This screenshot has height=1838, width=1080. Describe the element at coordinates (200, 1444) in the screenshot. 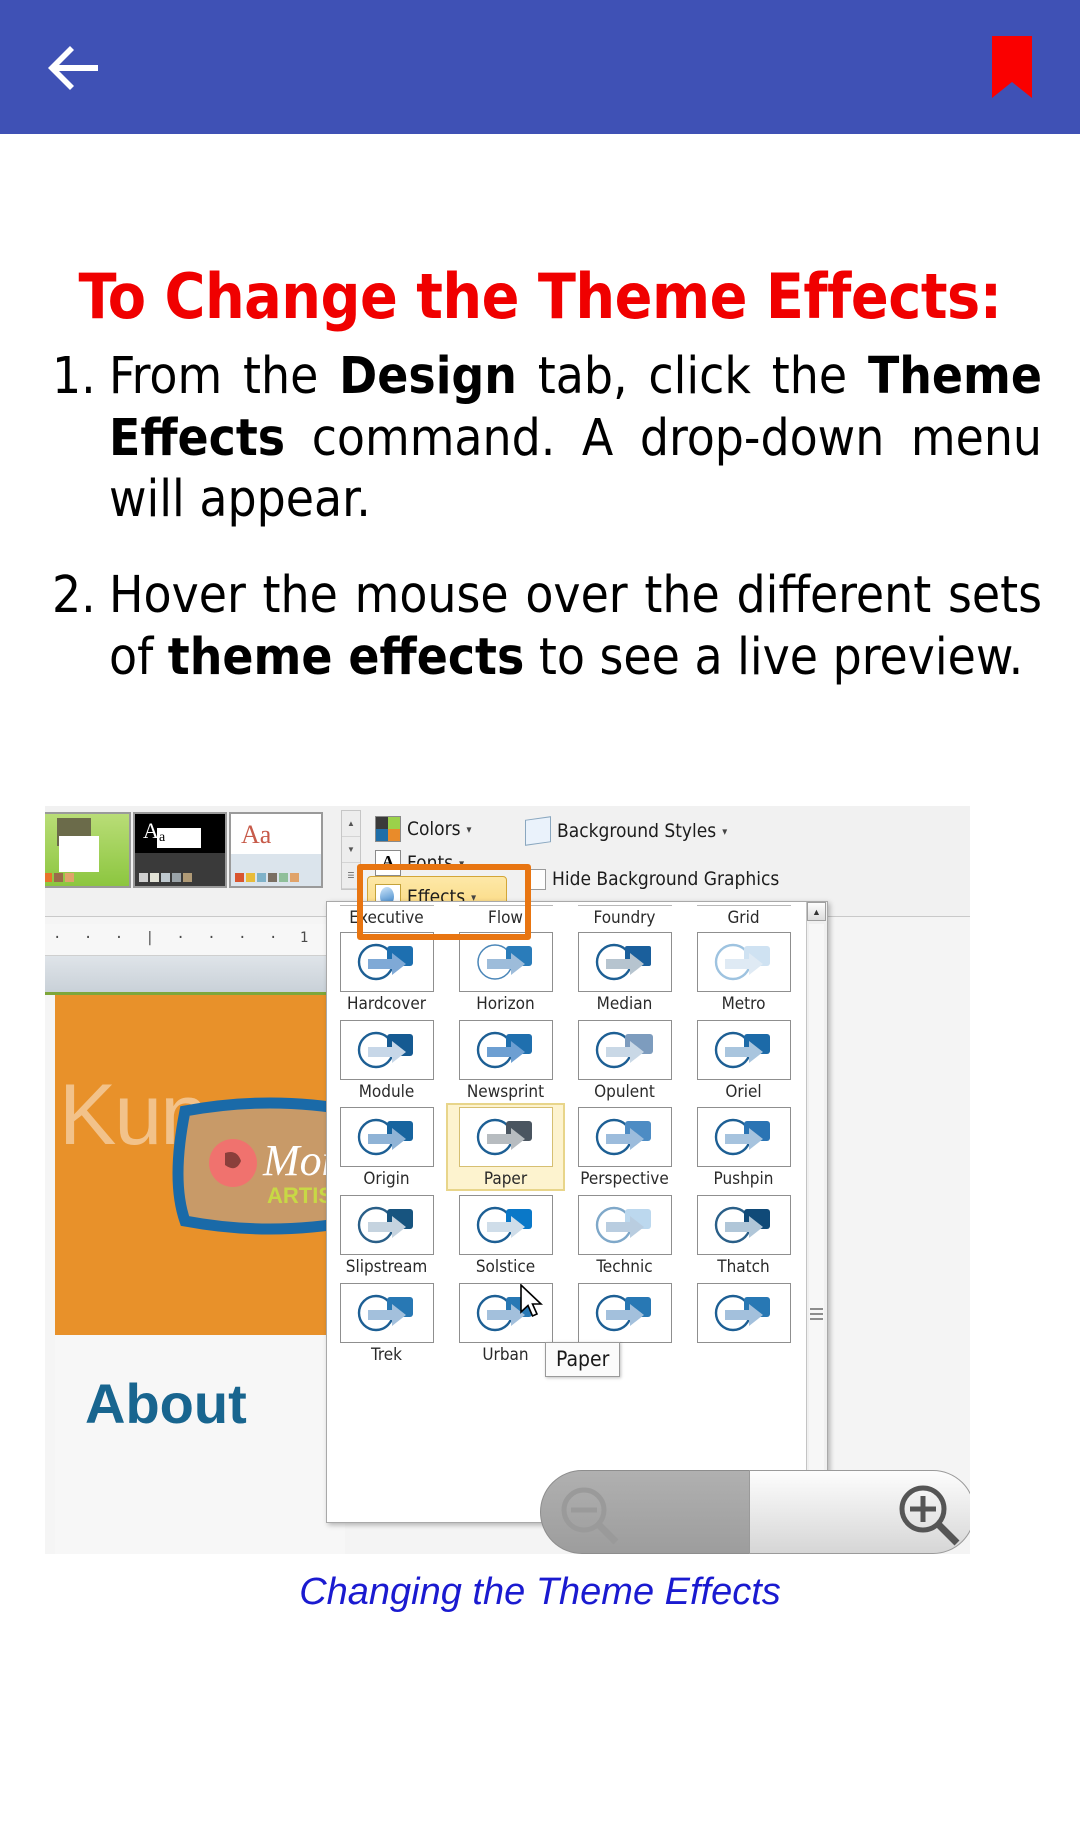

I see `slide-lower-area` at that location.